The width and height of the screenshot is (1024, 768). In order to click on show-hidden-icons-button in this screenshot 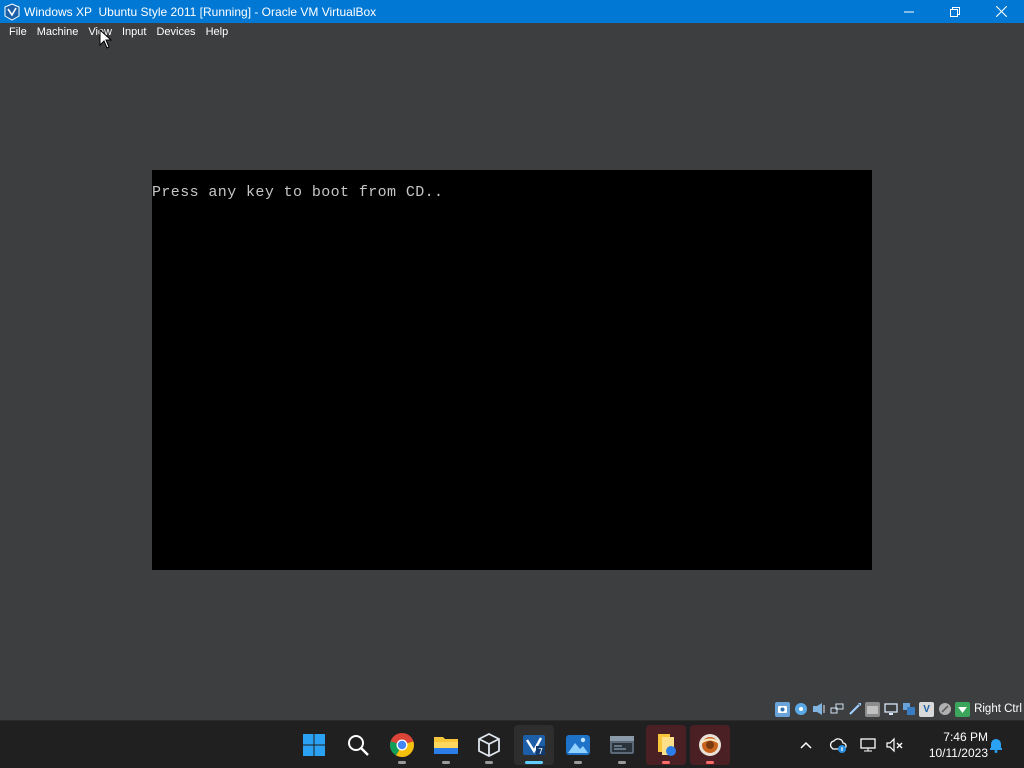, I will do `click(806, 745)`.